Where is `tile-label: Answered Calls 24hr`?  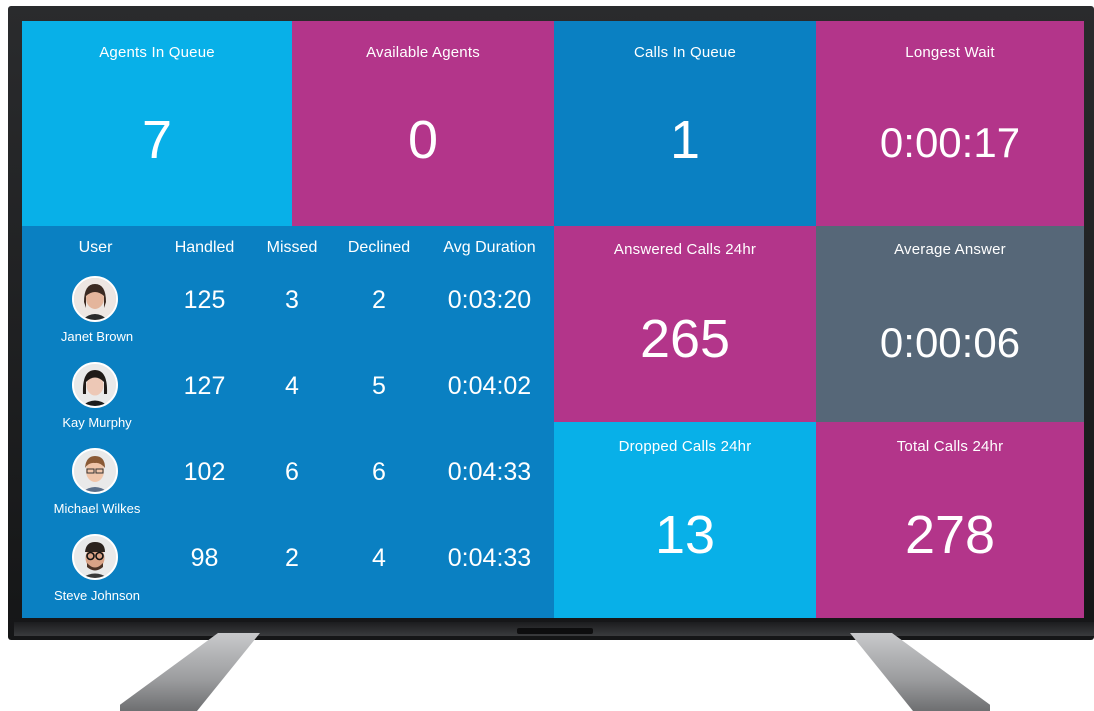
tile-label: Answered Calls 24hr is located at coordinates (685, 249).